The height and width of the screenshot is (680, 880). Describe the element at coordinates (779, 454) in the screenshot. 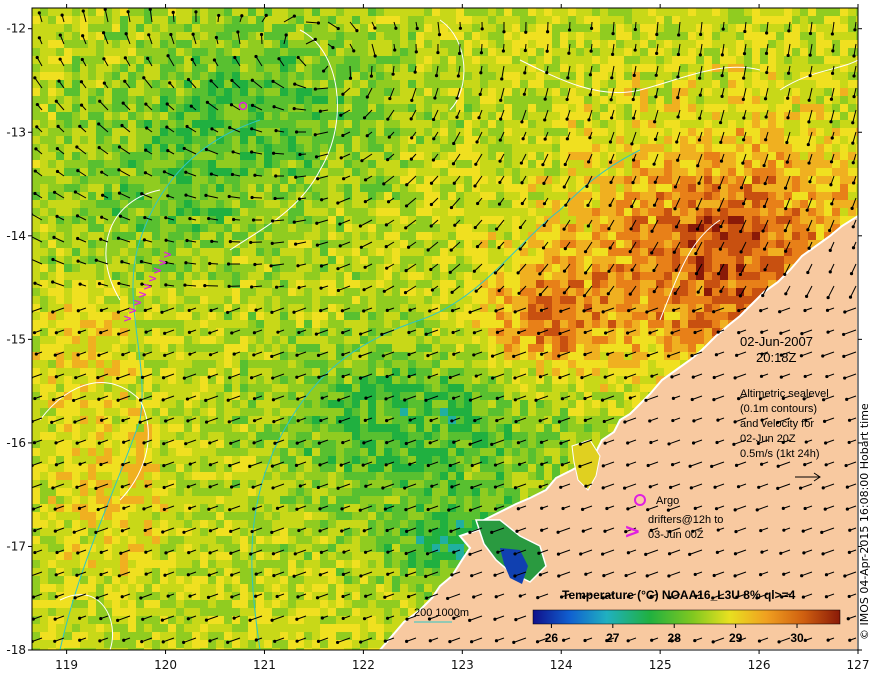

I see `sealevel-line-5: 0.5m/s (1kt 24h)` at that location.